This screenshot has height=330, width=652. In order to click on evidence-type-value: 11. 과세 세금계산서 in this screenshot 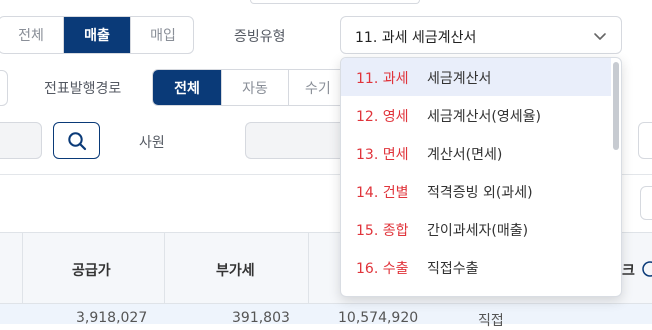, I will do `click(416, 38)`.